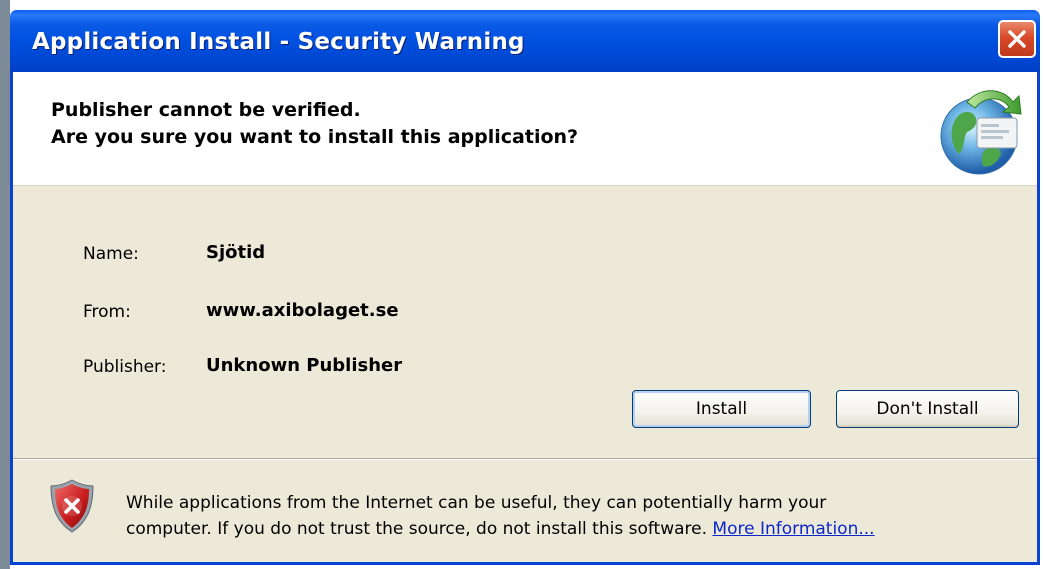  I want to click on name-label: Name:, so click(111, 254).